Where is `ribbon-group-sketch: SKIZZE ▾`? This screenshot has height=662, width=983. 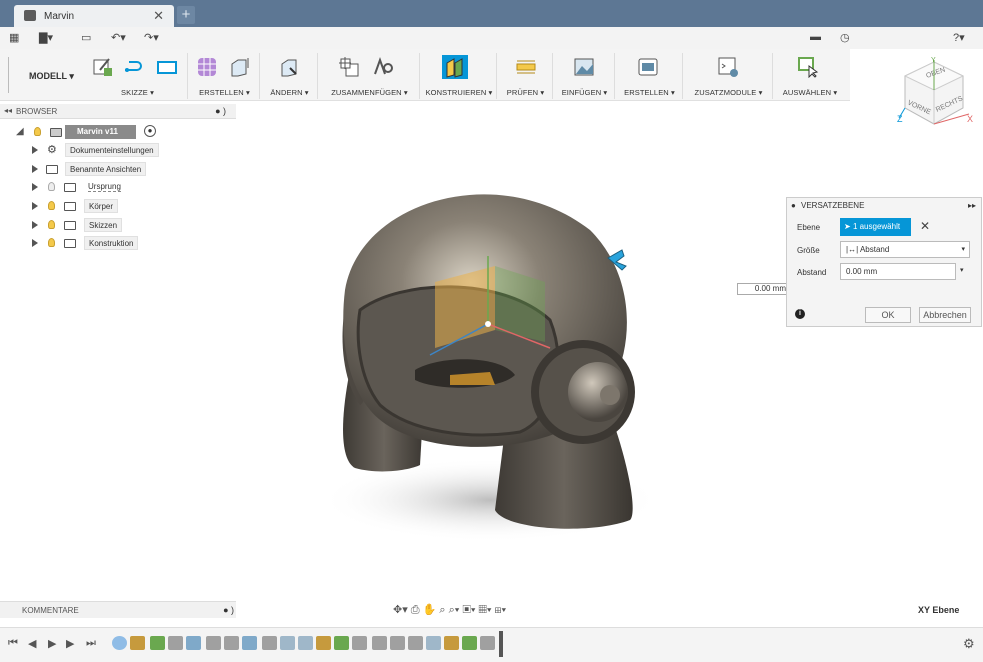 ribbon-group-sketch: SKIZZE ▾ is located at coordinates (138, 76).